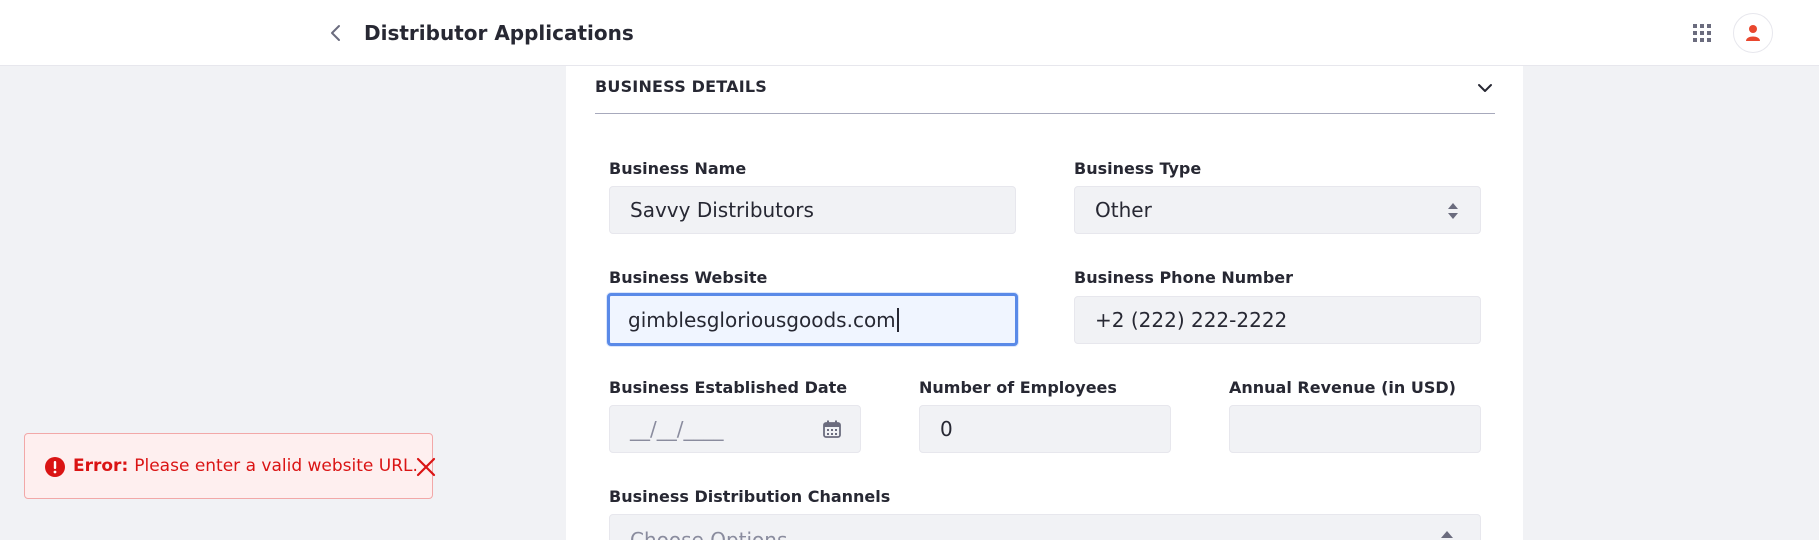 The image size is (1819, 540). Describe the element at coordinates (1045, 429) in the screenshot. I see `employees-input: 0` at that location.